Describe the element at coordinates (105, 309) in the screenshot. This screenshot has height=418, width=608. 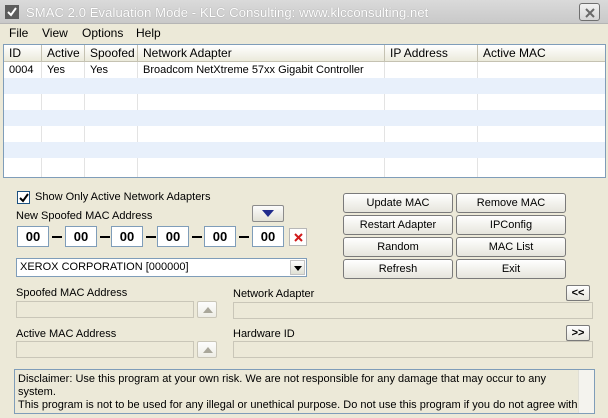
I see `spoofed-mac-field` at that location.